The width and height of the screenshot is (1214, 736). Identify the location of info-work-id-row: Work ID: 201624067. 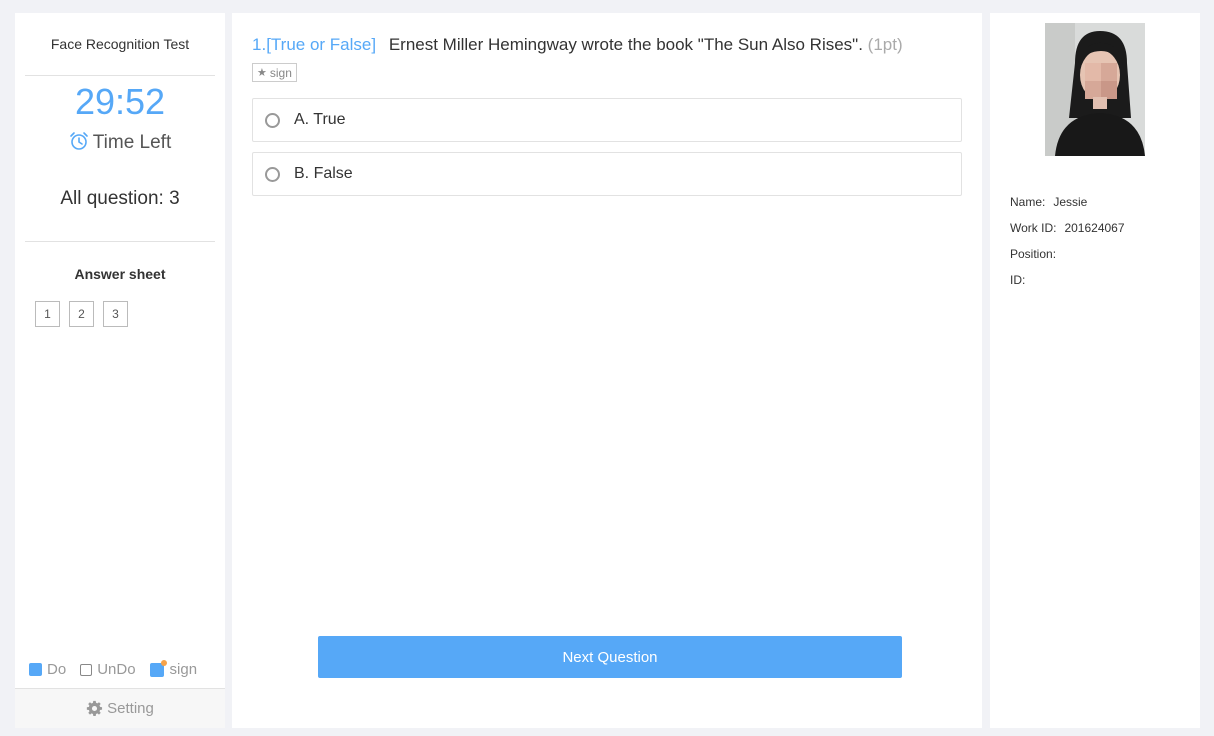
(1067, 228).